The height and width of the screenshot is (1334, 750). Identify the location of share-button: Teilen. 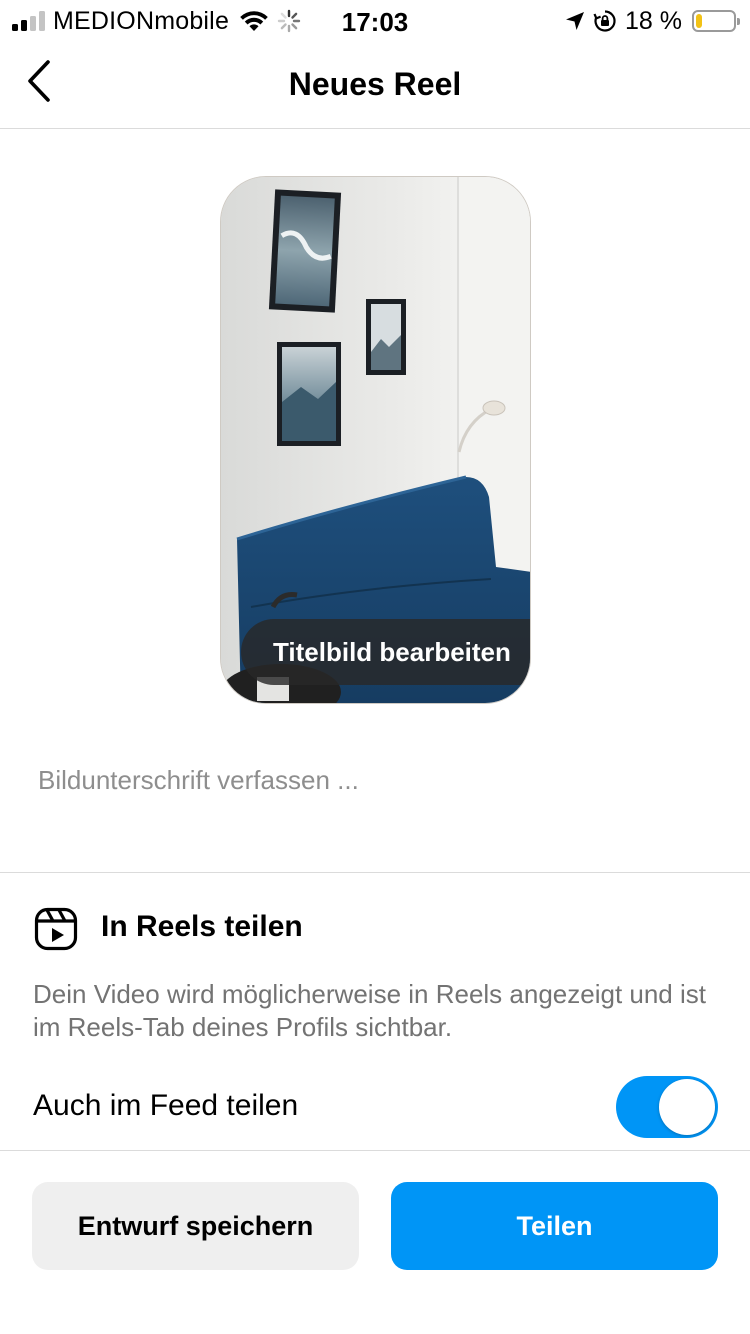
(554, 1226).